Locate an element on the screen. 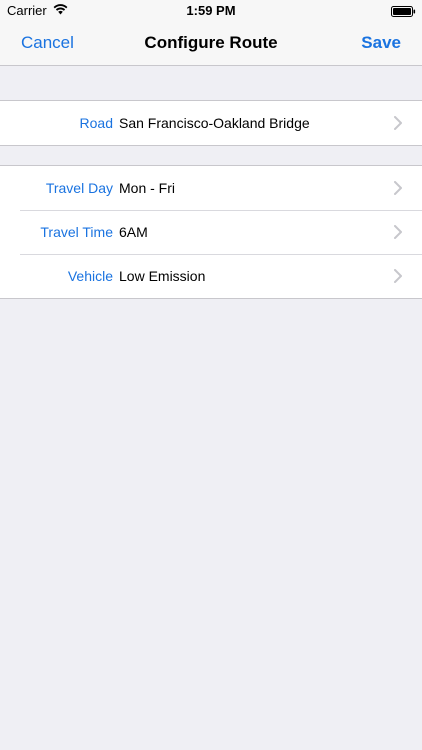  battery-icon is located at coordinates (403, 11).